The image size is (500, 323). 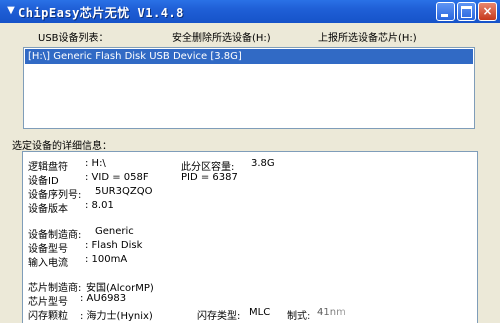 I want to click on flash-label: 闪存颗粒, so click(x=48, y=316).